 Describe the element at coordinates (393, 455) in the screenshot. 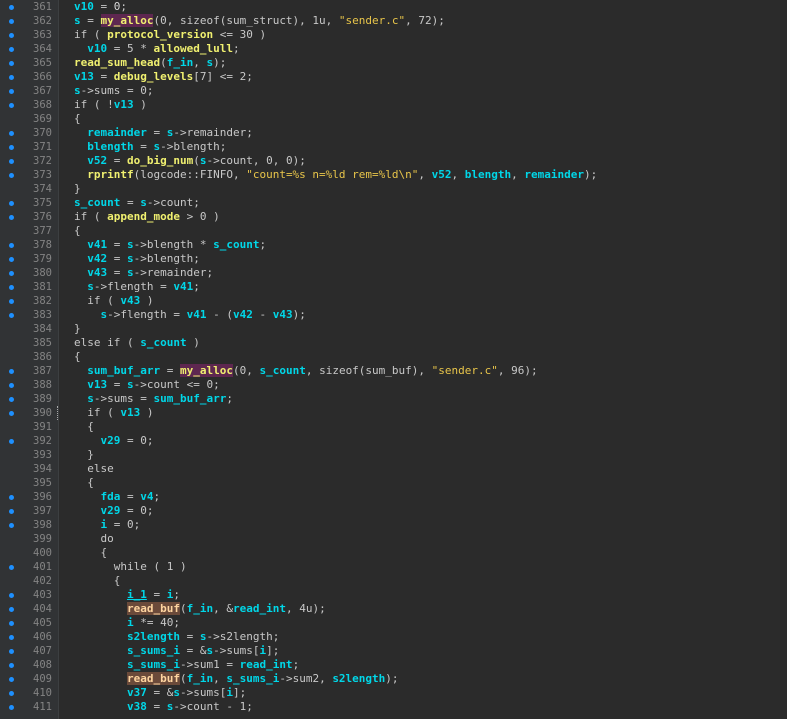

I see `code-line: 393 }` at that location.